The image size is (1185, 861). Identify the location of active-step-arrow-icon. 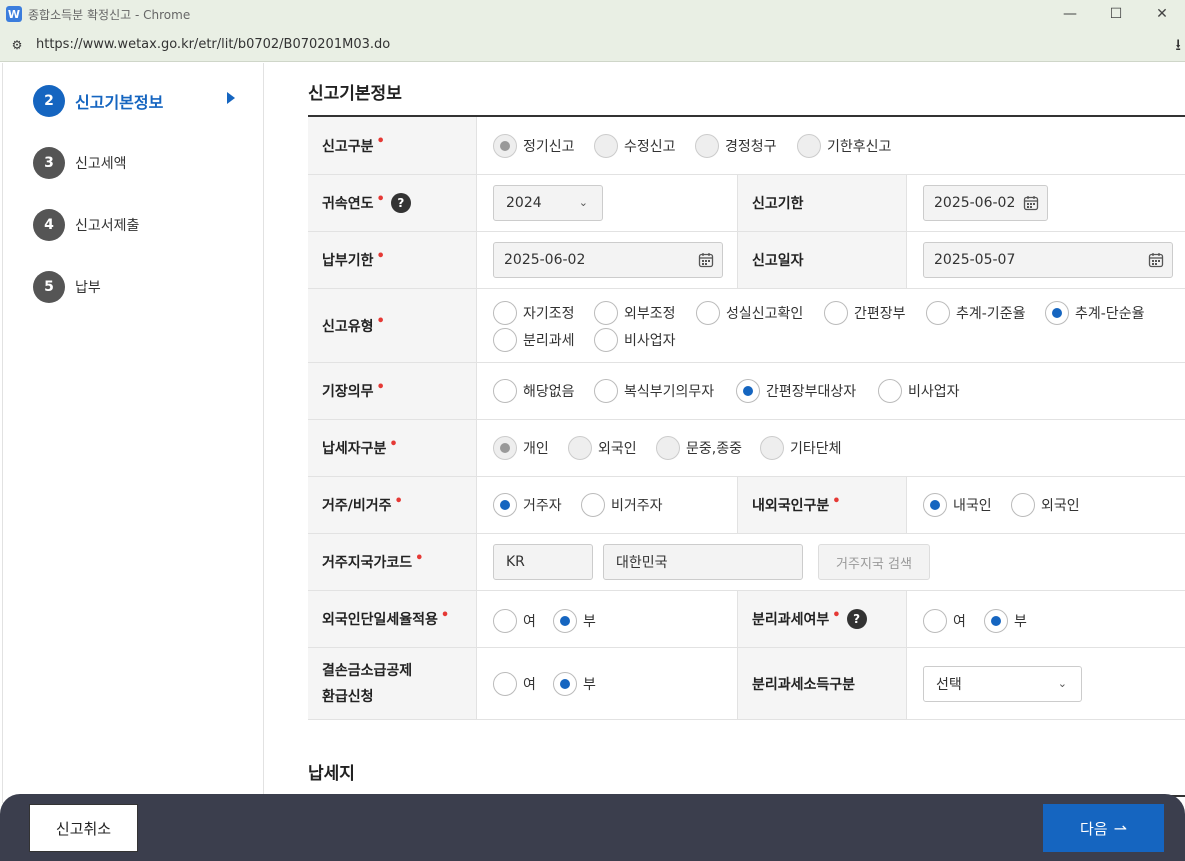
(231, 98).